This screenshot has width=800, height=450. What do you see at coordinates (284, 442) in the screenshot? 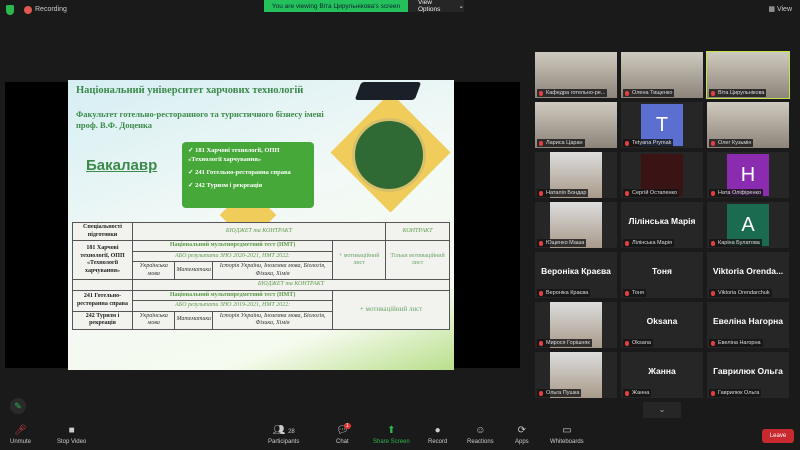
I see `participants-label: Participants` at bounding box center [284, 442].